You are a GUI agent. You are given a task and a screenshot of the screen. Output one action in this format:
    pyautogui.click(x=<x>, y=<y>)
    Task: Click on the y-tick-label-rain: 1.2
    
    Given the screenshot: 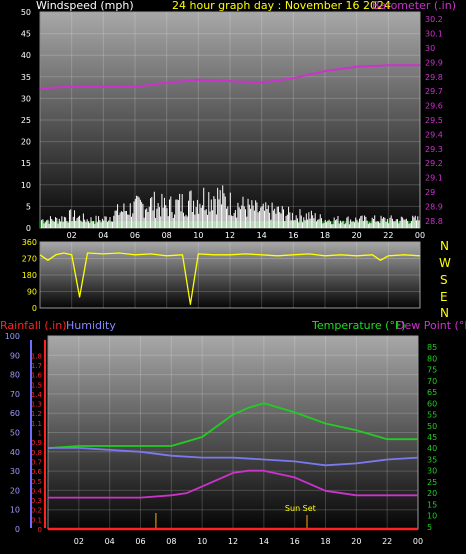 What is the action you would take?
    pyautogui.click(x=36, y=414)
    